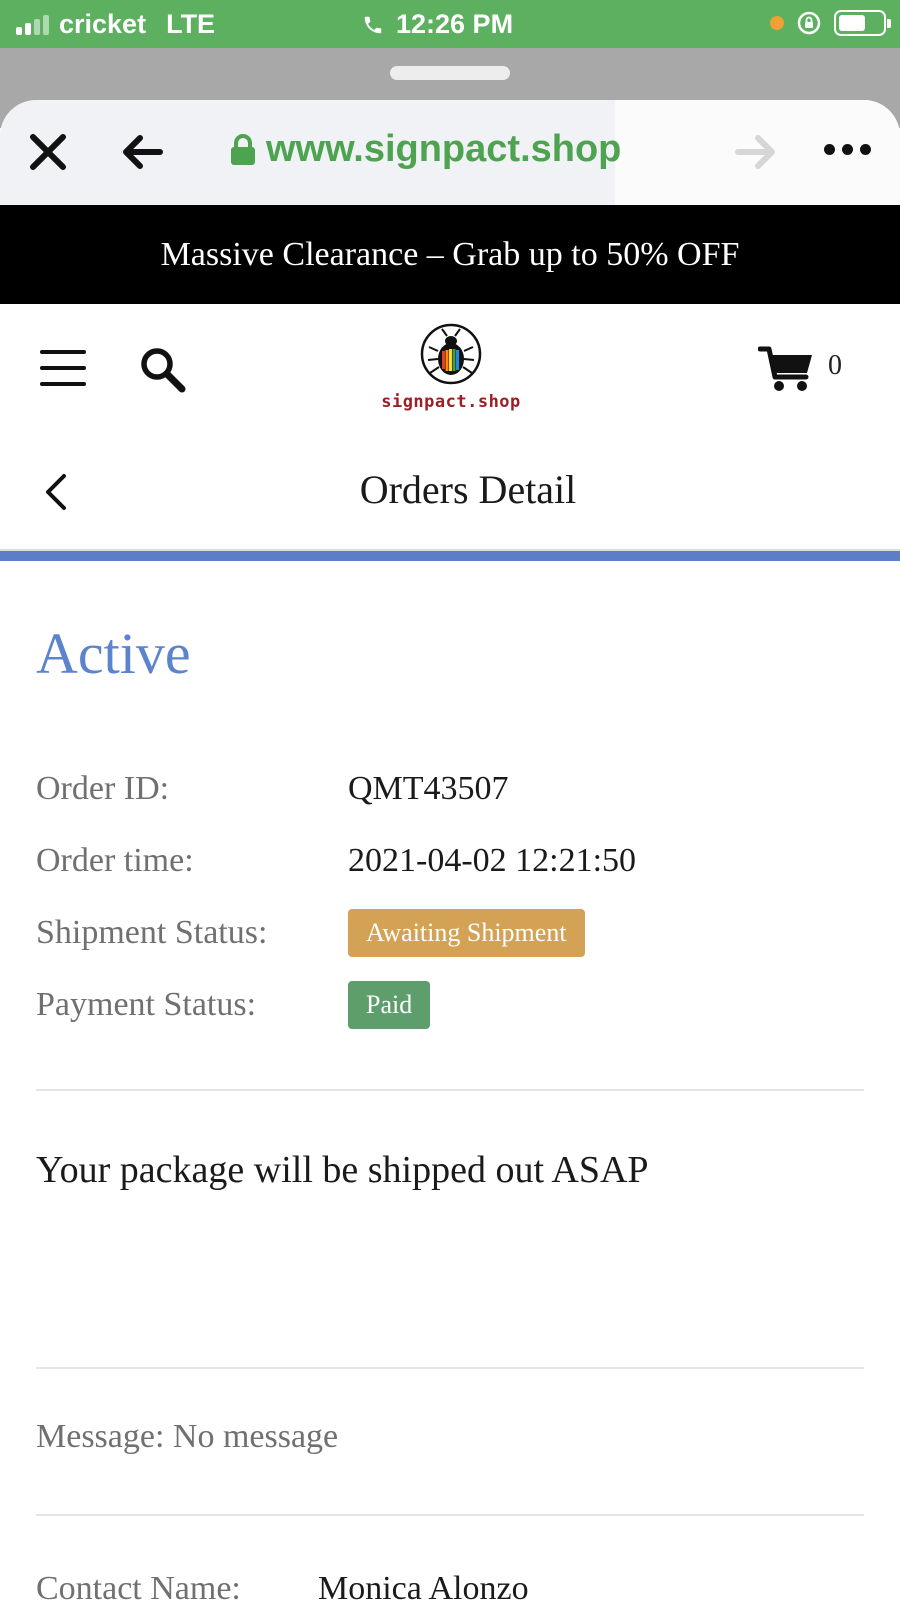  Describe the element at coordinates (103, 24) in the screenshot. I see `carrier-name: cricket` at that location.